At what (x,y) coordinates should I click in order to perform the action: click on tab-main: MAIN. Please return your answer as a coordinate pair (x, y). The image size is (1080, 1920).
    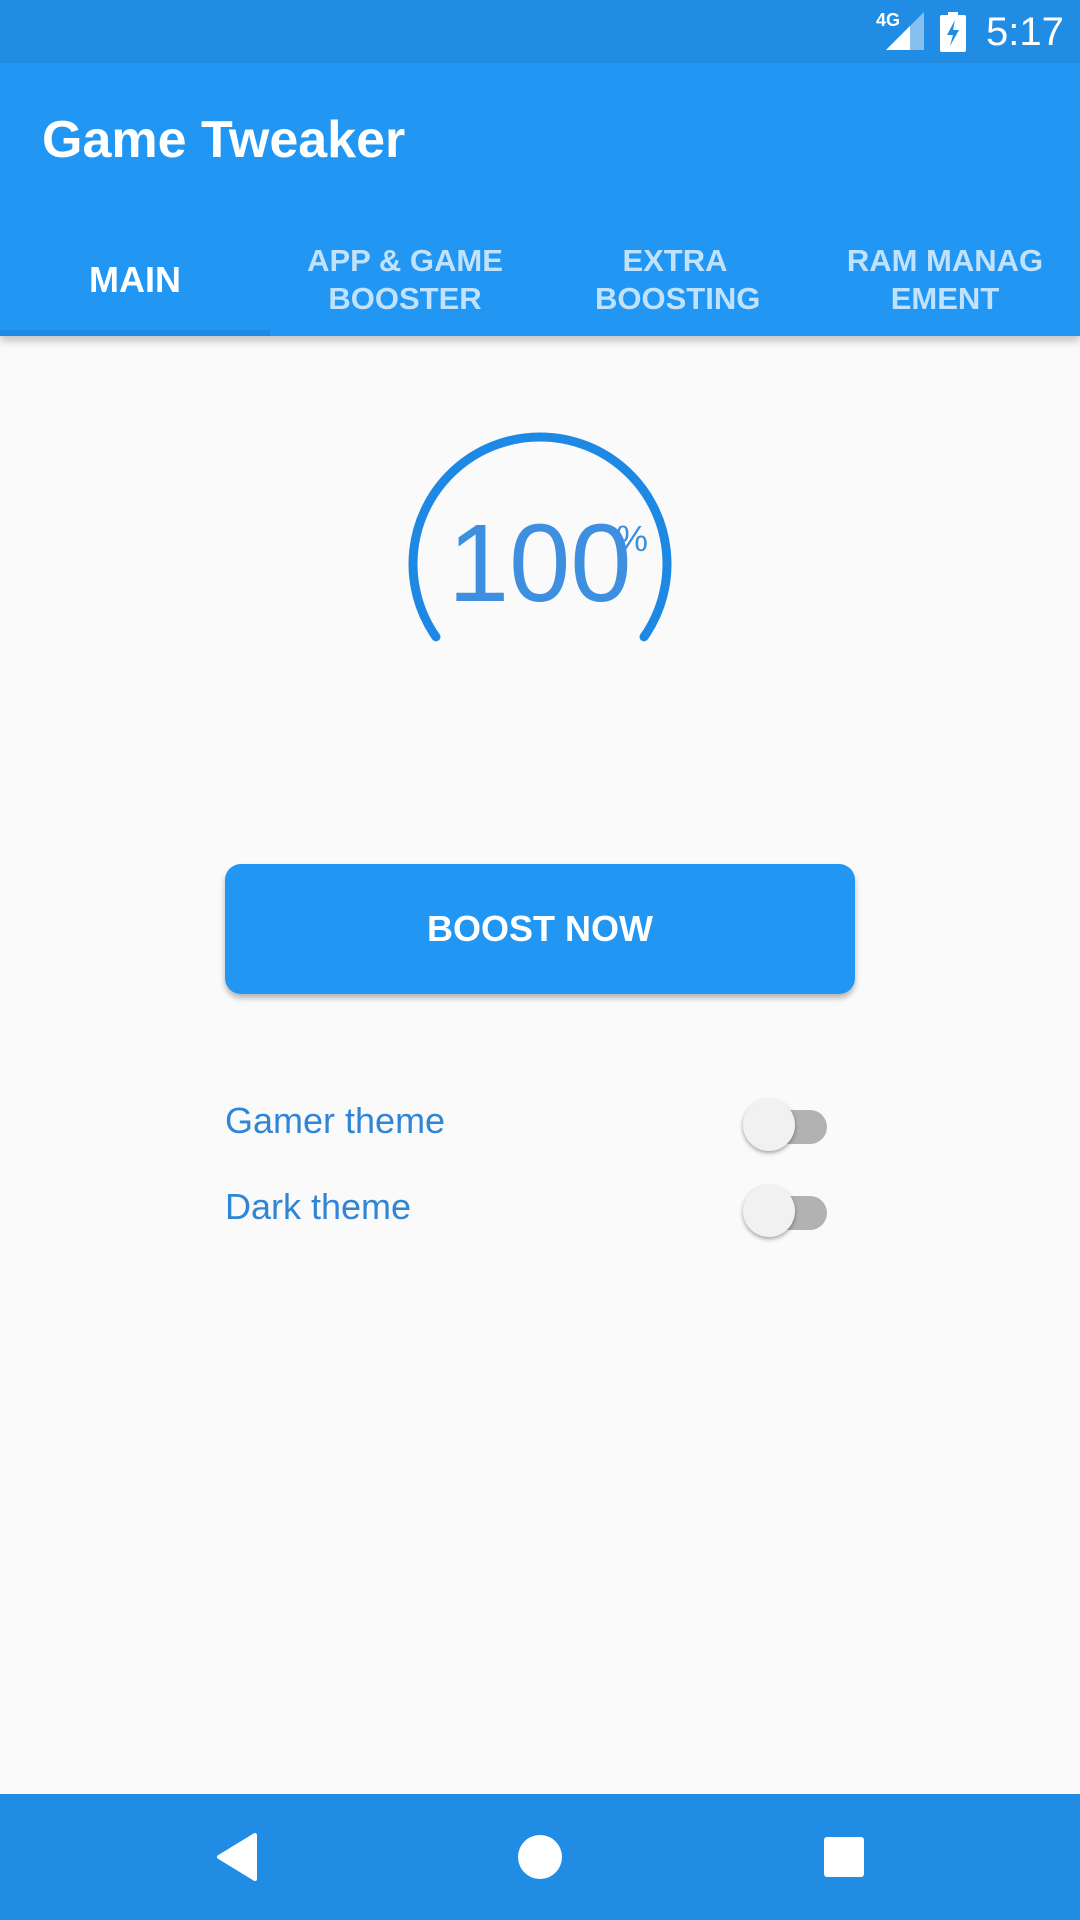
    Looking at the image, I should click on (135, 279).